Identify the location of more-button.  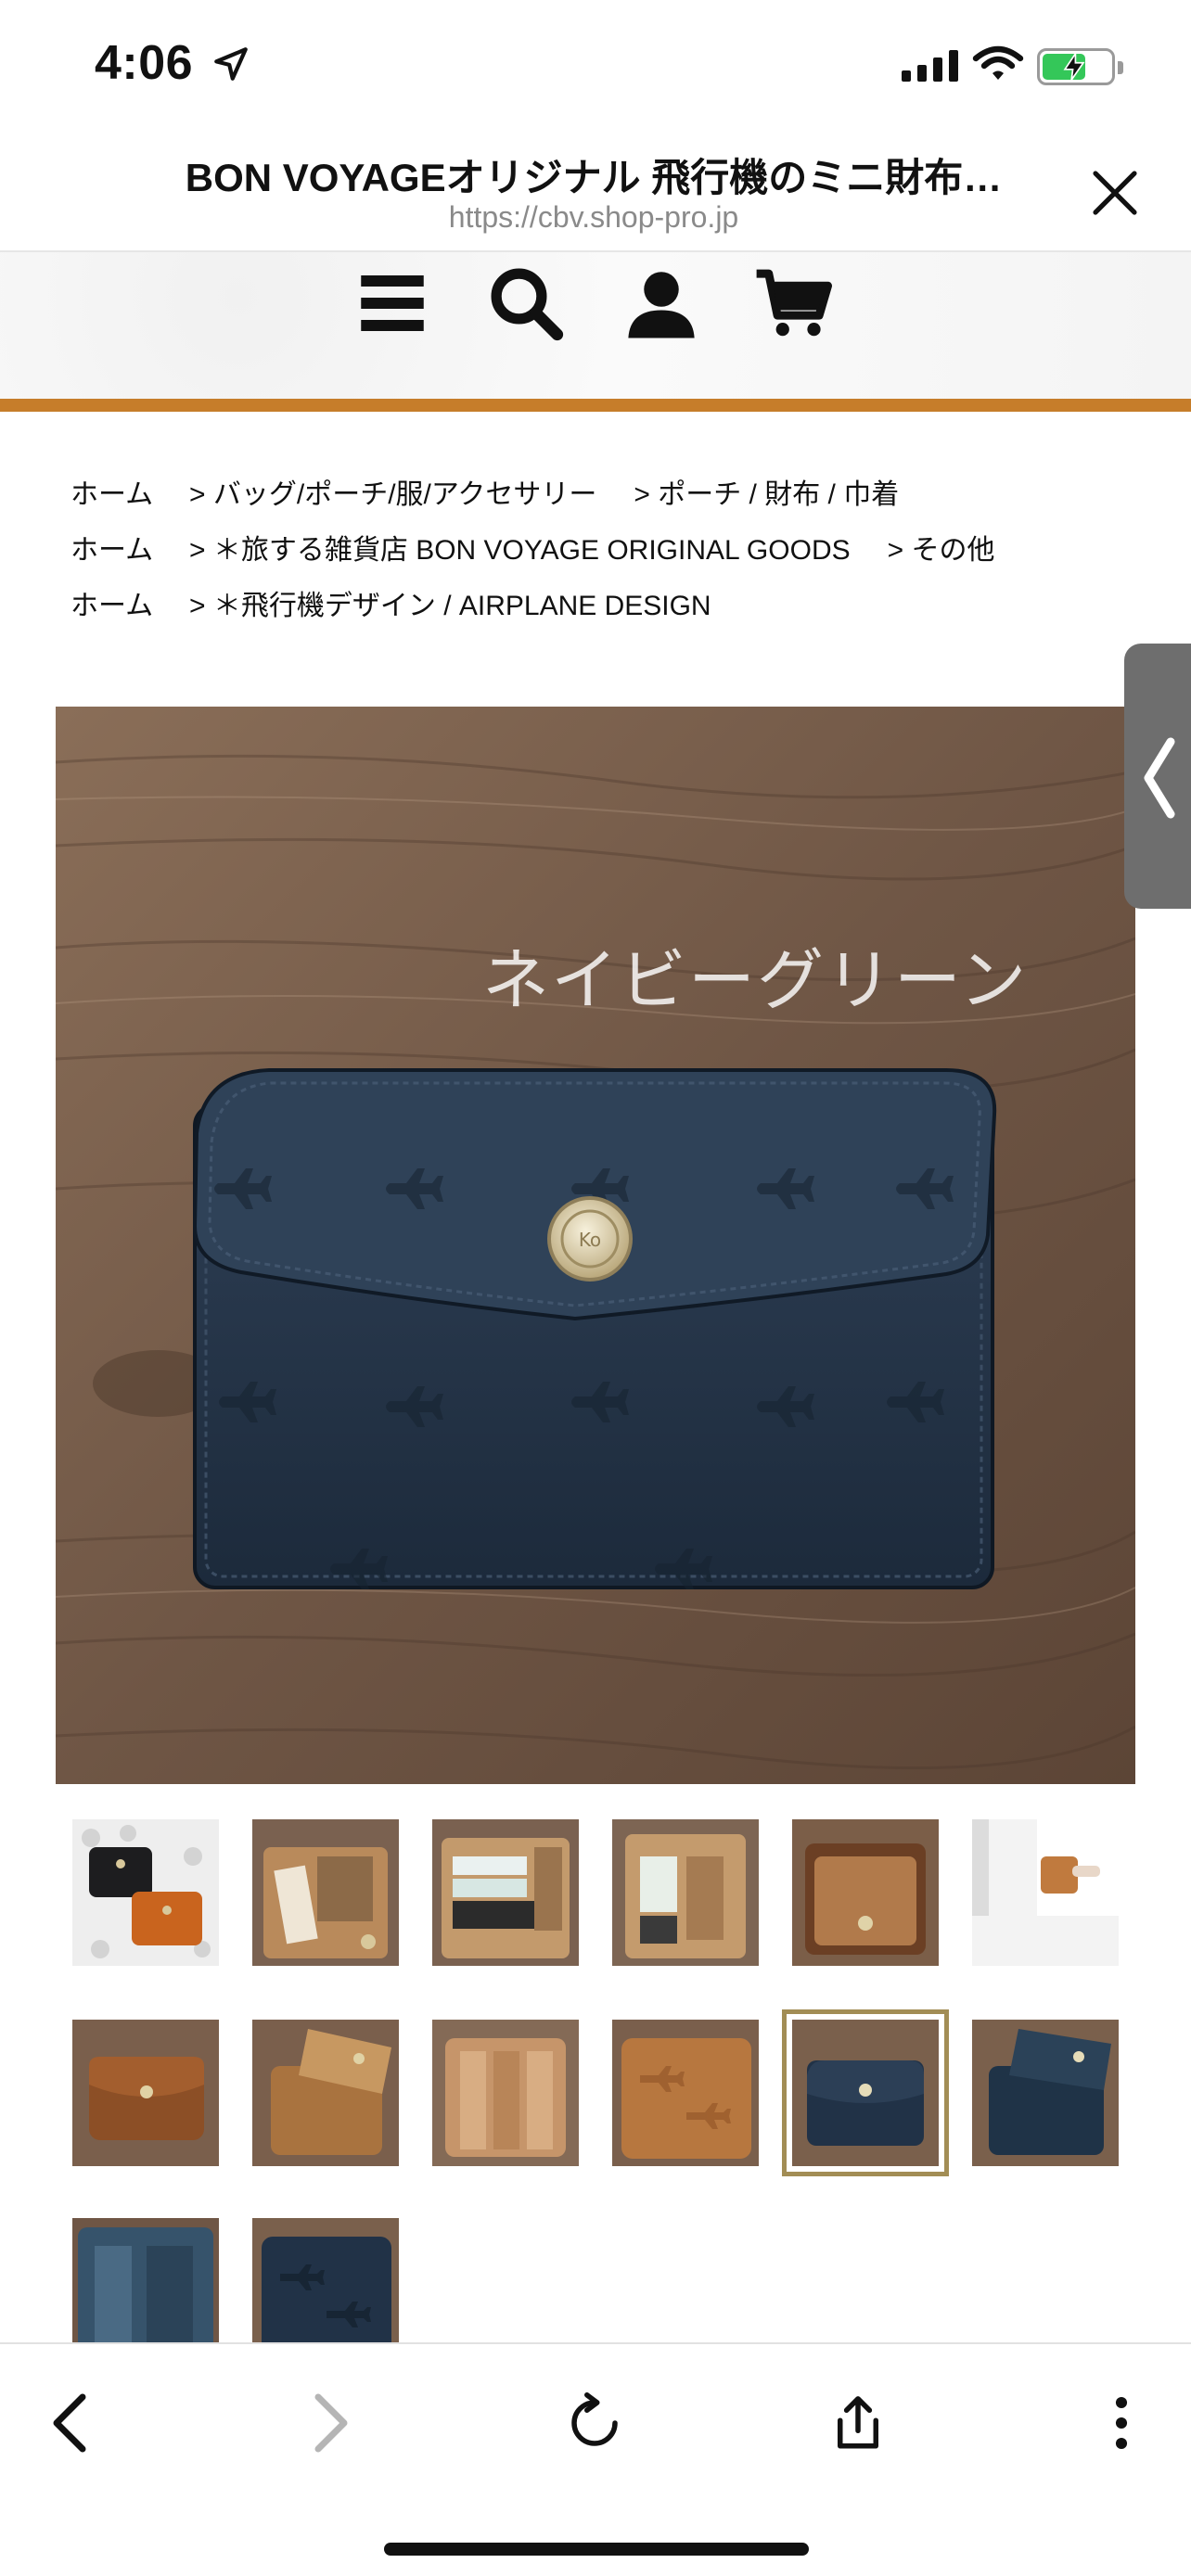
(1121, 2423).